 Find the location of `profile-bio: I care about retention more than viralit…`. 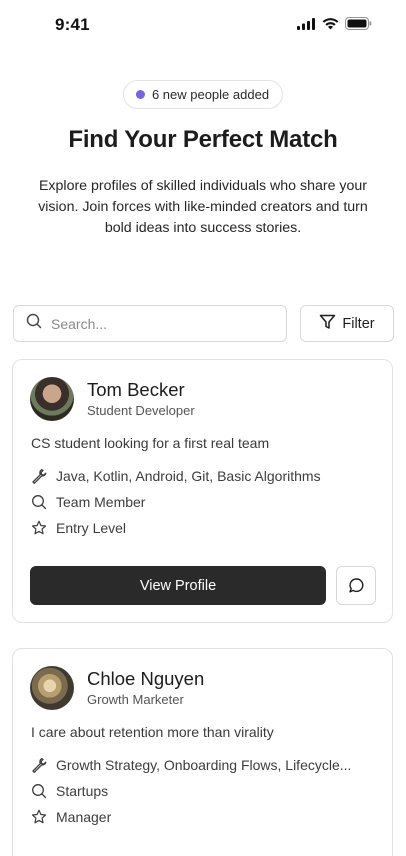

profile-bio: I care about retention more than viralit… is located at coordinates (152, 732).